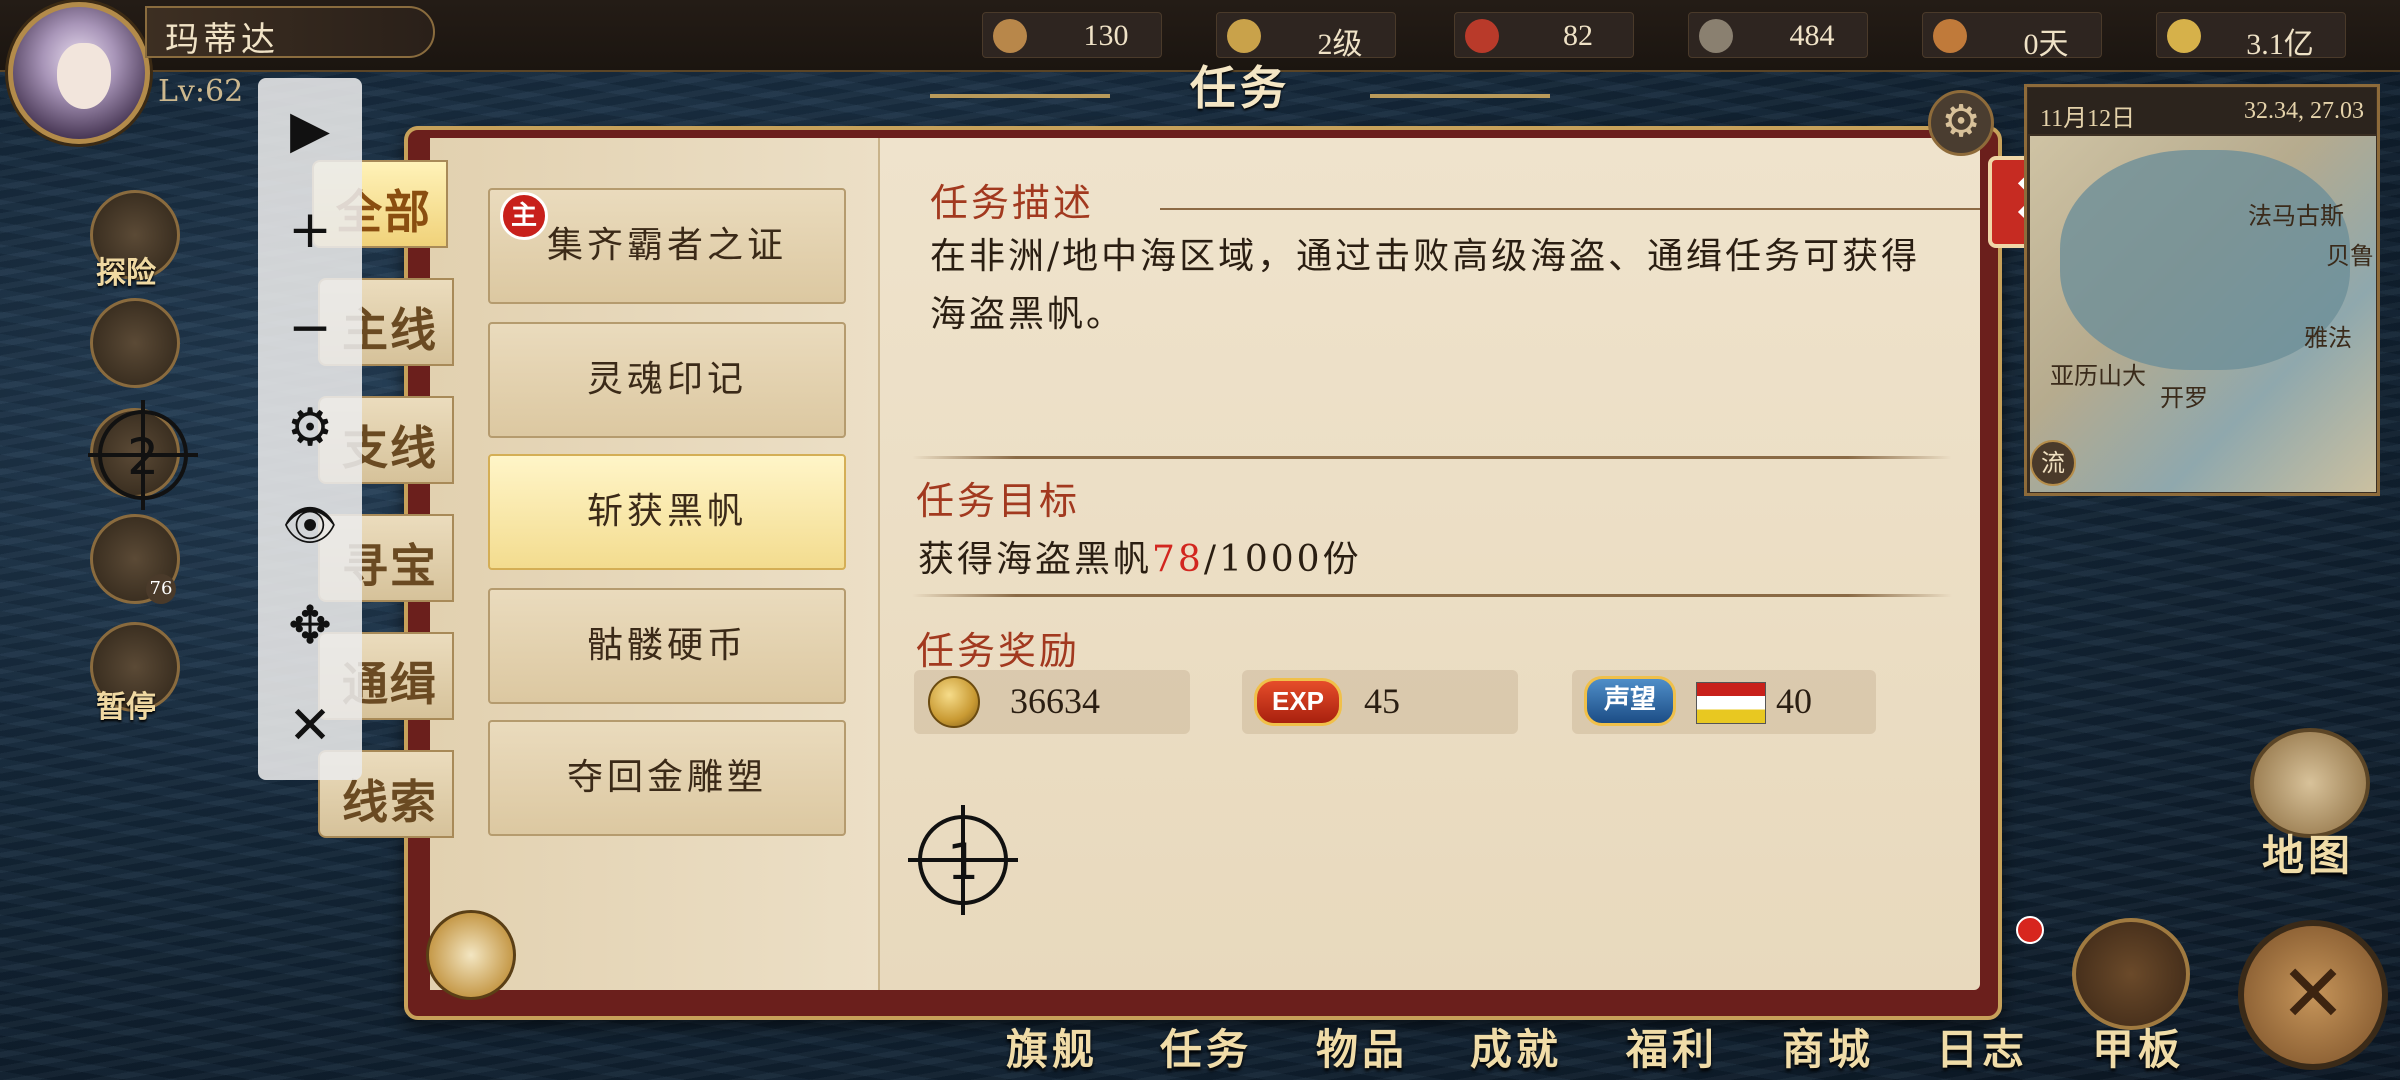 The image size is (2400, 1080). What do you see at coordinates (201, 91) in the screenshot?
I see `player-level: Lv:62` at bounding box center [201, 91].